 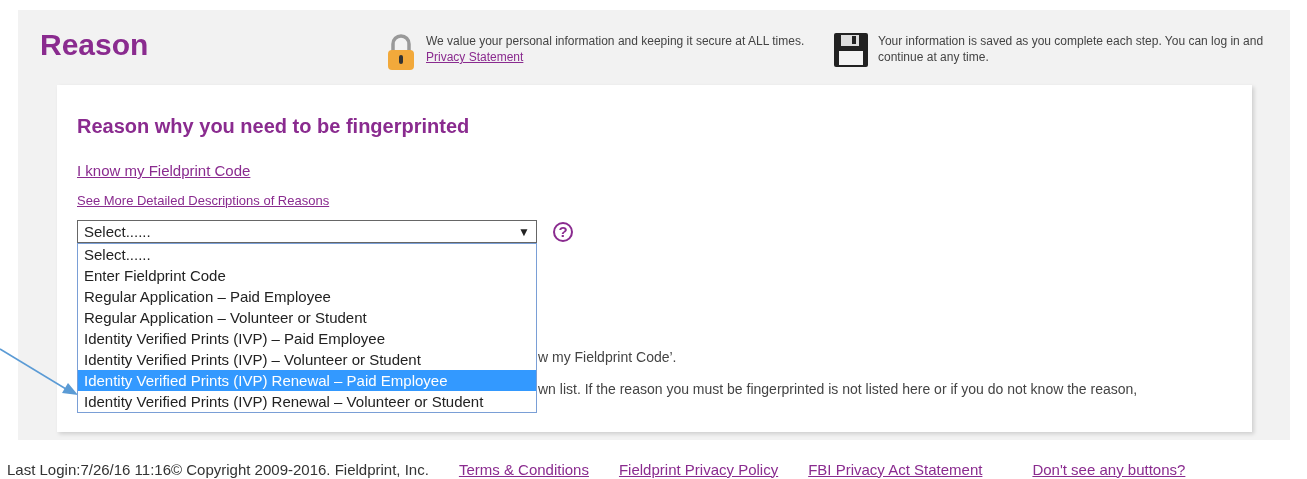 What do you see at coordinates (307, 296) in the screenshot?
I see `dropdown-option: Regular Application – Paid Employee` at bounding box center [307, 296].